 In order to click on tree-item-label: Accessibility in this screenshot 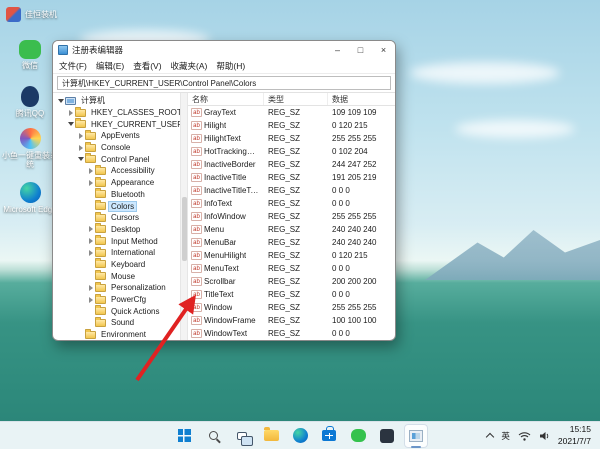, I will do `click(133, 171)`.